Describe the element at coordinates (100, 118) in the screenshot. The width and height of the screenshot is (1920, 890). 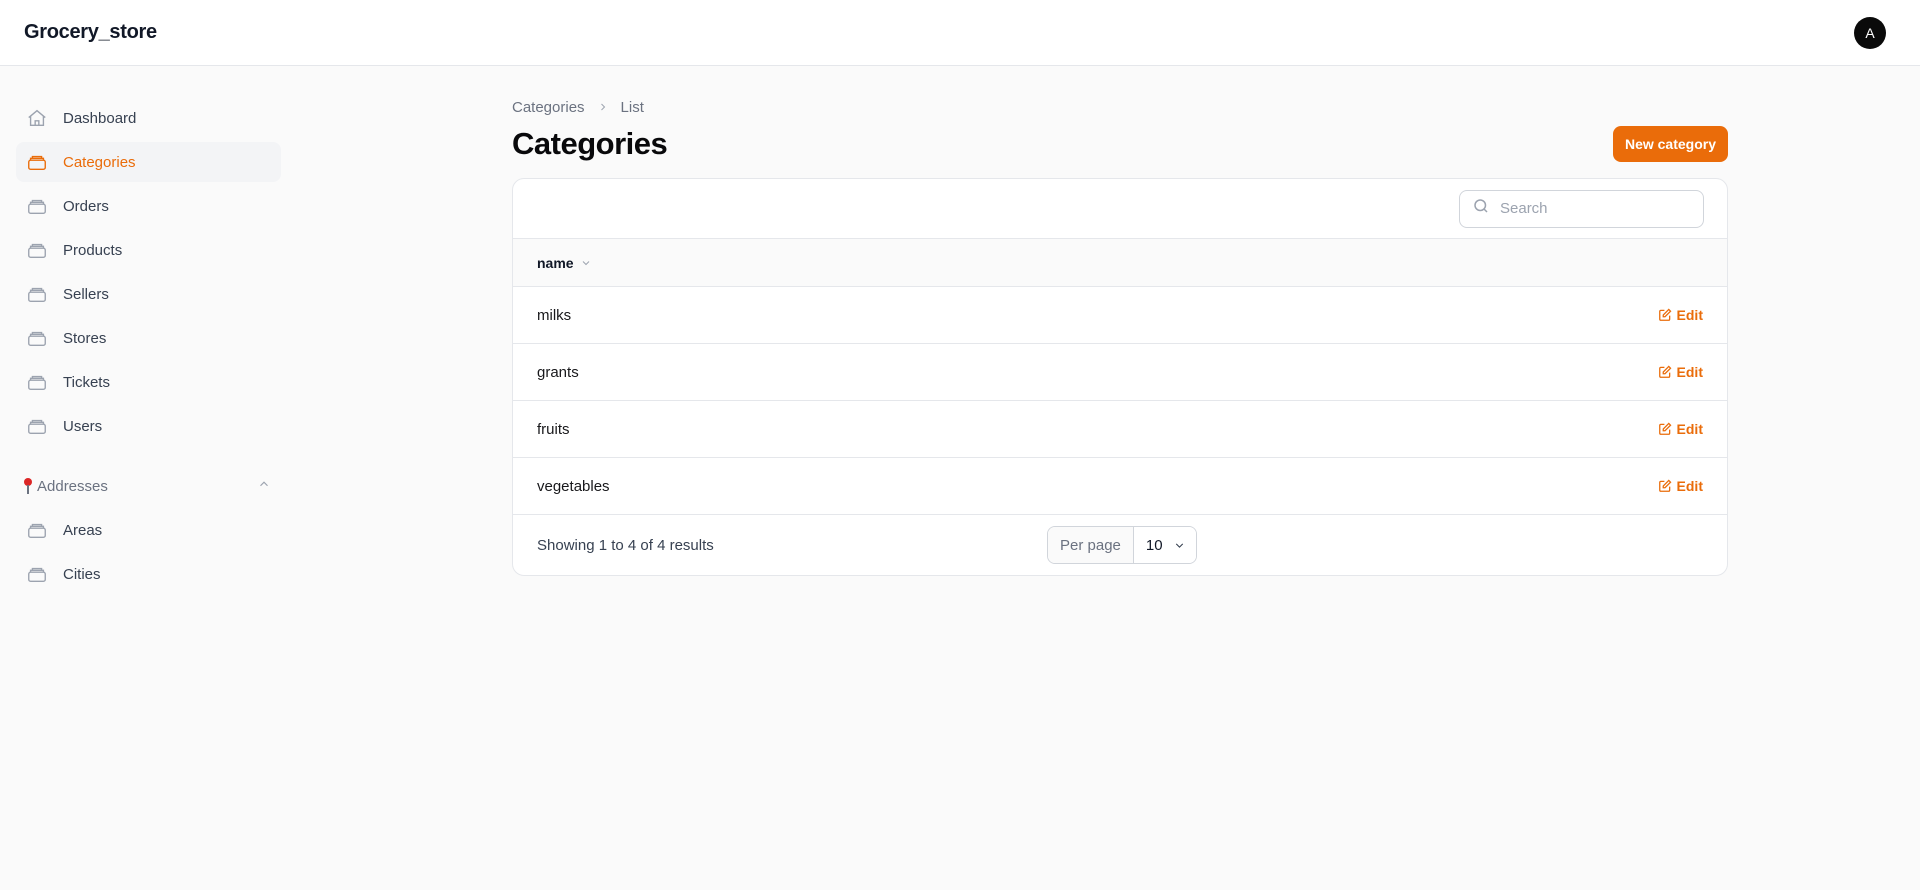
I see `sidebar-item-label: Dashboard` at that location.